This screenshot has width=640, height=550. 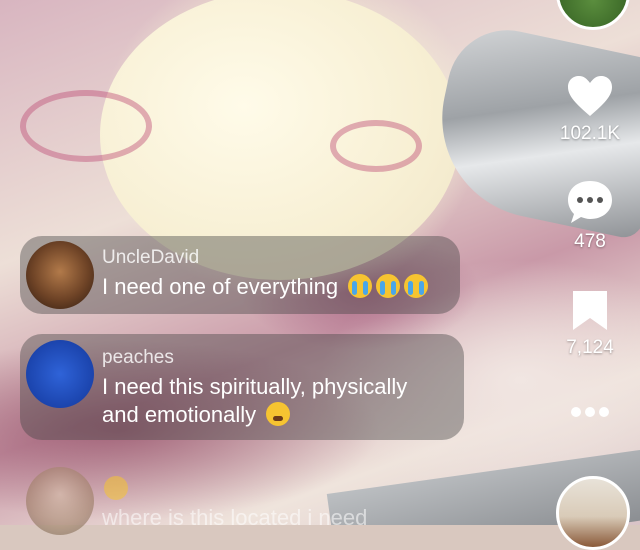 I want to click on like-count: 102.1K, so click(x=590, y=133).